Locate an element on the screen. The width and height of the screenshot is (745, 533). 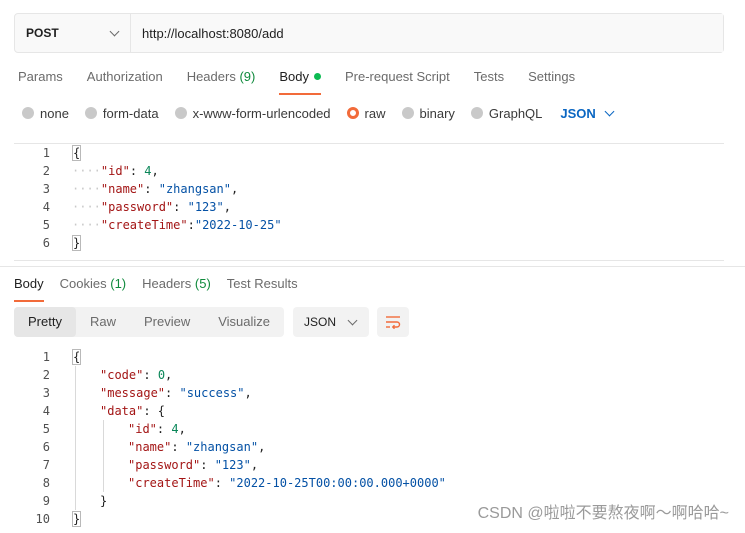
token-num: 4 is located at coordinates (175, 429).